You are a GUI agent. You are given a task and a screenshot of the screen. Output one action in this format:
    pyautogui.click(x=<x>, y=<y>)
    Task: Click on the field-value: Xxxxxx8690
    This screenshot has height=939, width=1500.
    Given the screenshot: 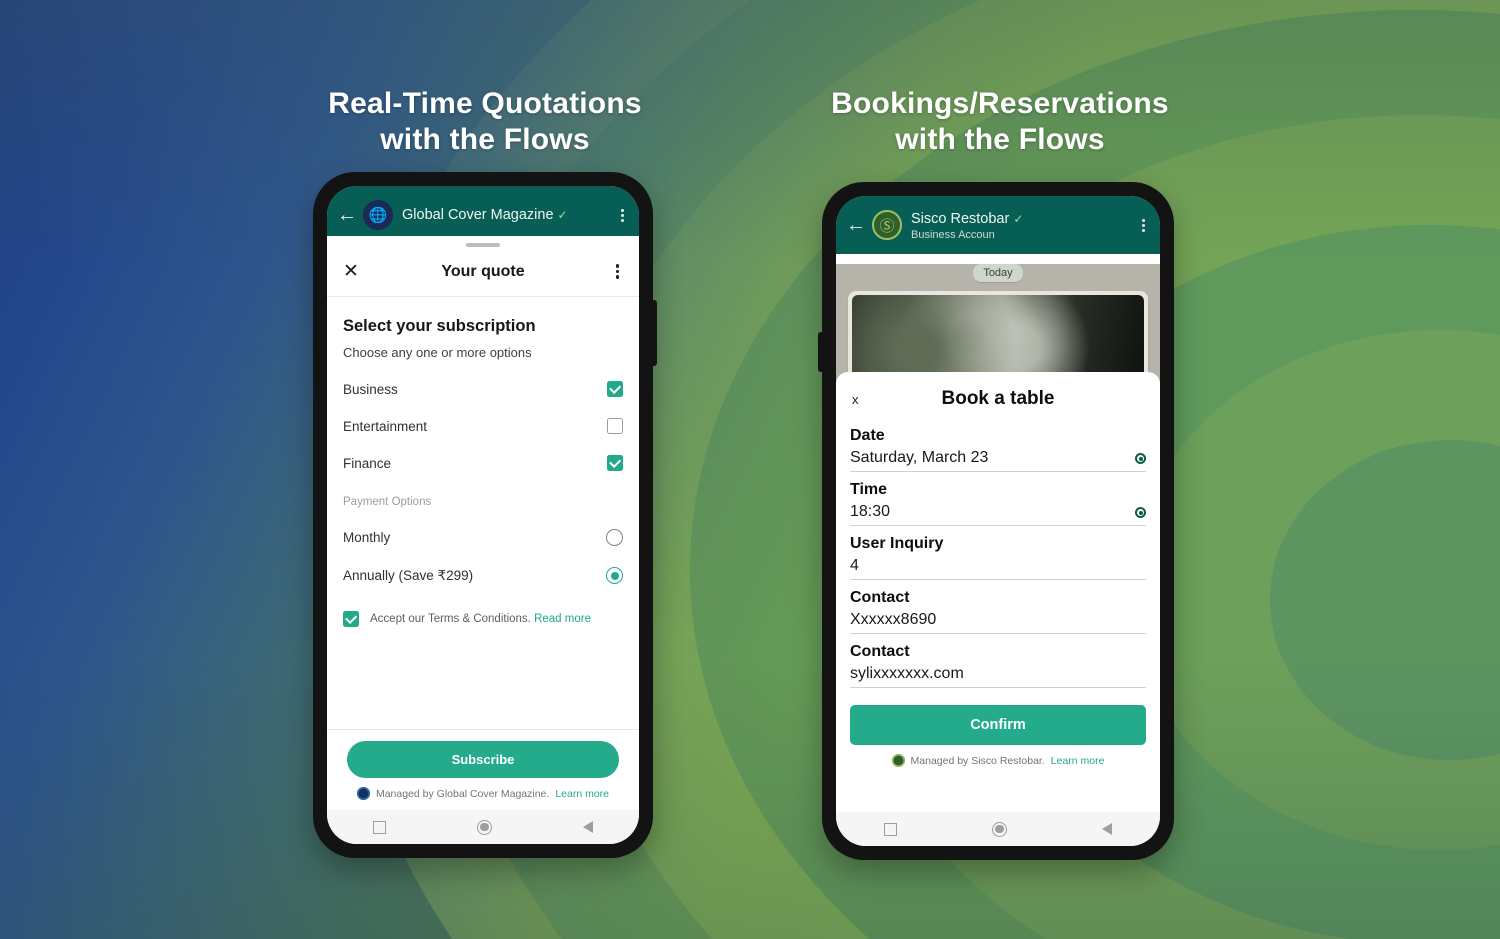 What is the action you would take?
    pyautogui.click(x=893, y=619)
    